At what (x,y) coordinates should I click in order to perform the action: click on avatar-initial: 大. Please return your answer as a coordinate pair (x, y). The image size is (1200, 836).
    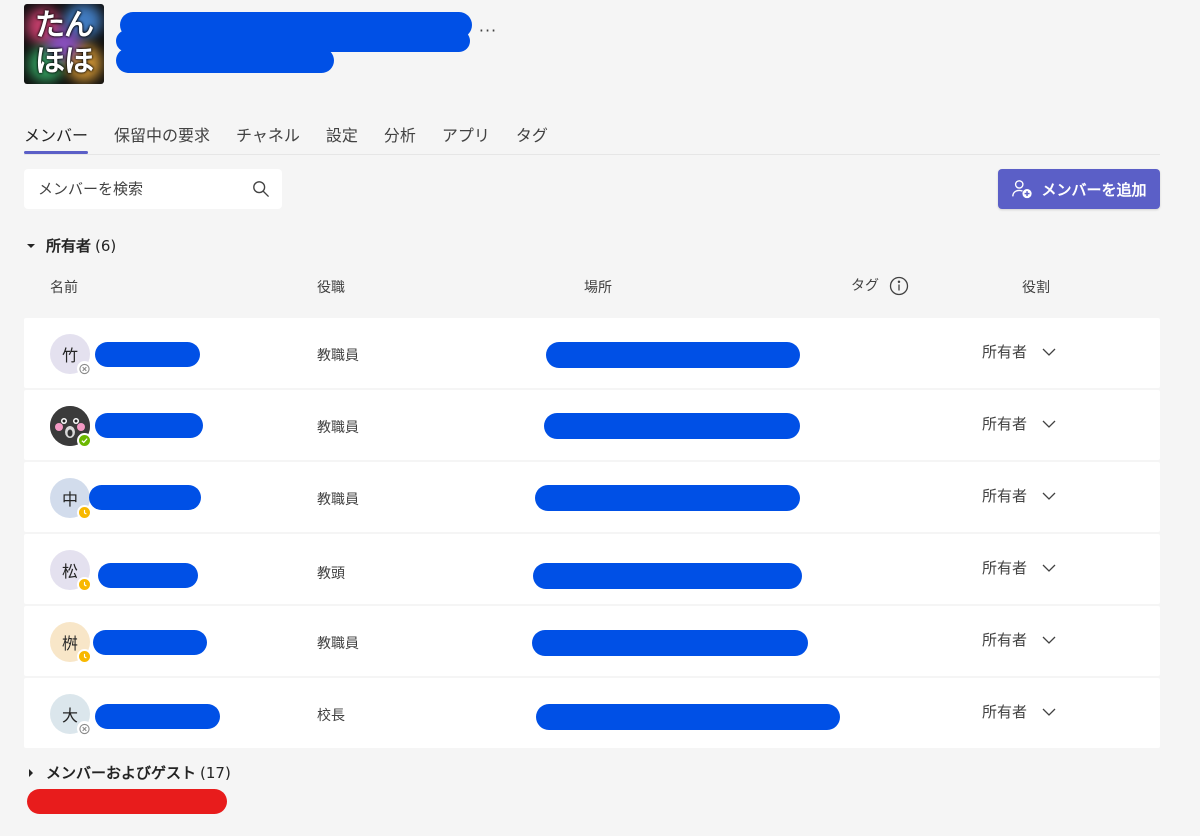
    Looking at the image, I should click on (69, 715).